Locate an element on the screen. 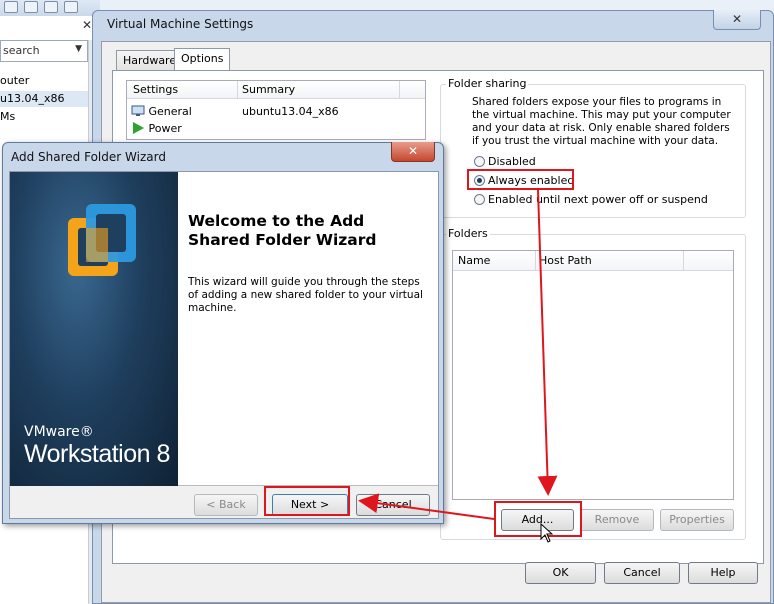 This screenshot has width=774, height=604. arrow-to-add-button is located at coordinates (547, 342).